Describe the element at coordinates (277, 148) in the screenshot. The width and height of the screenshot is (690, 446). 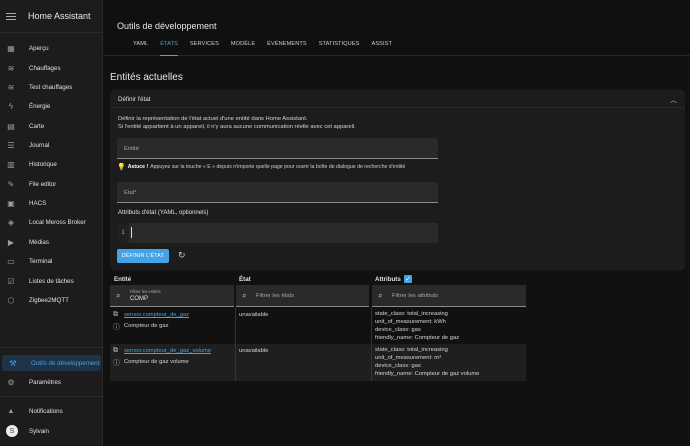
I see `entity-field: Entité` at that location.